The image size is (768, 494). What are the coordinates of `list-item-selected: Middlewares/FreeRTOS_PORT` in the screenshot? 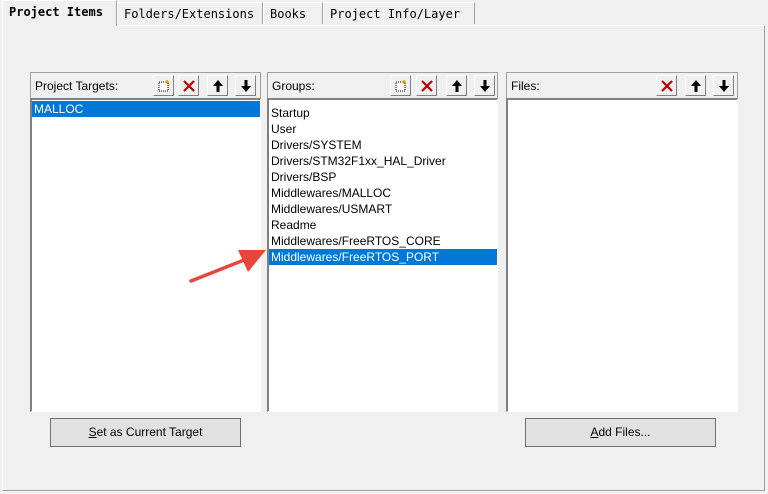 It's located at (383, 257).